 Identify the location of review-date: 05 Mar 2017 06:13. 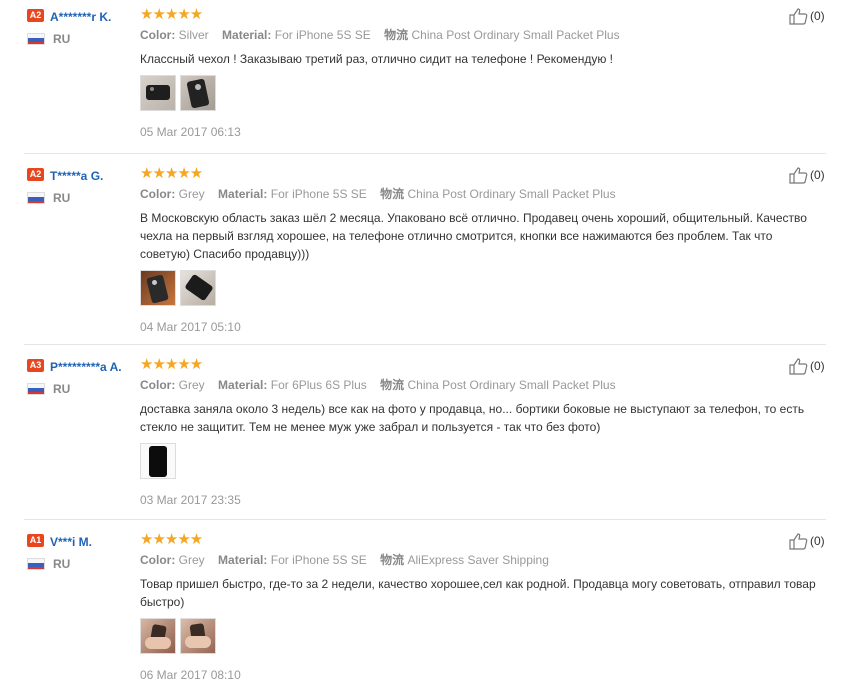
(190, 132).